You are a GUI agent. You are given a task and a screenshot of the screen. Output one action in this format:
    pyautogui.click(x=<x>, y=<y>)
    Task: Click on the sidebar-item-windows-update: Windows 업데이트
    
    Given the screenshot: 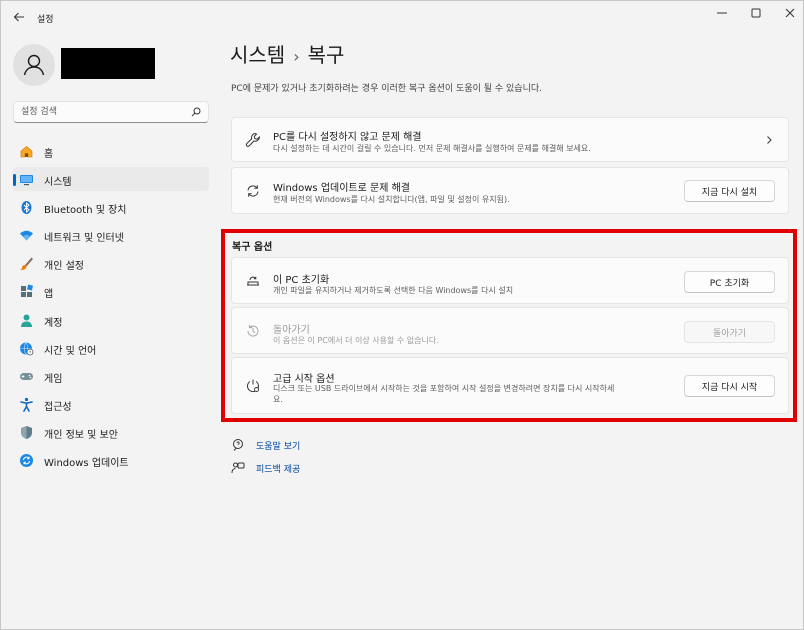 What is the action you would take?
    pyautogui.click(x=111, y=460)
    